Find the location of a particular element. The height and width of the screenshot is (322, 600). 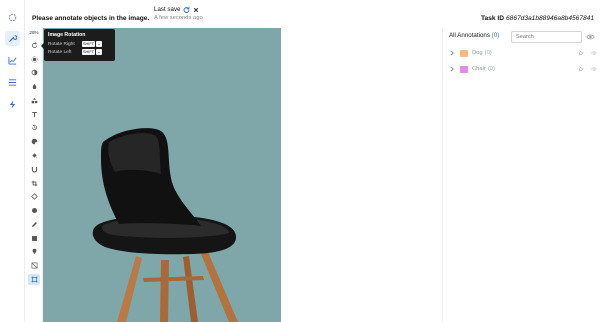

annotations-count: (0) is located at coordinates (495, 35).